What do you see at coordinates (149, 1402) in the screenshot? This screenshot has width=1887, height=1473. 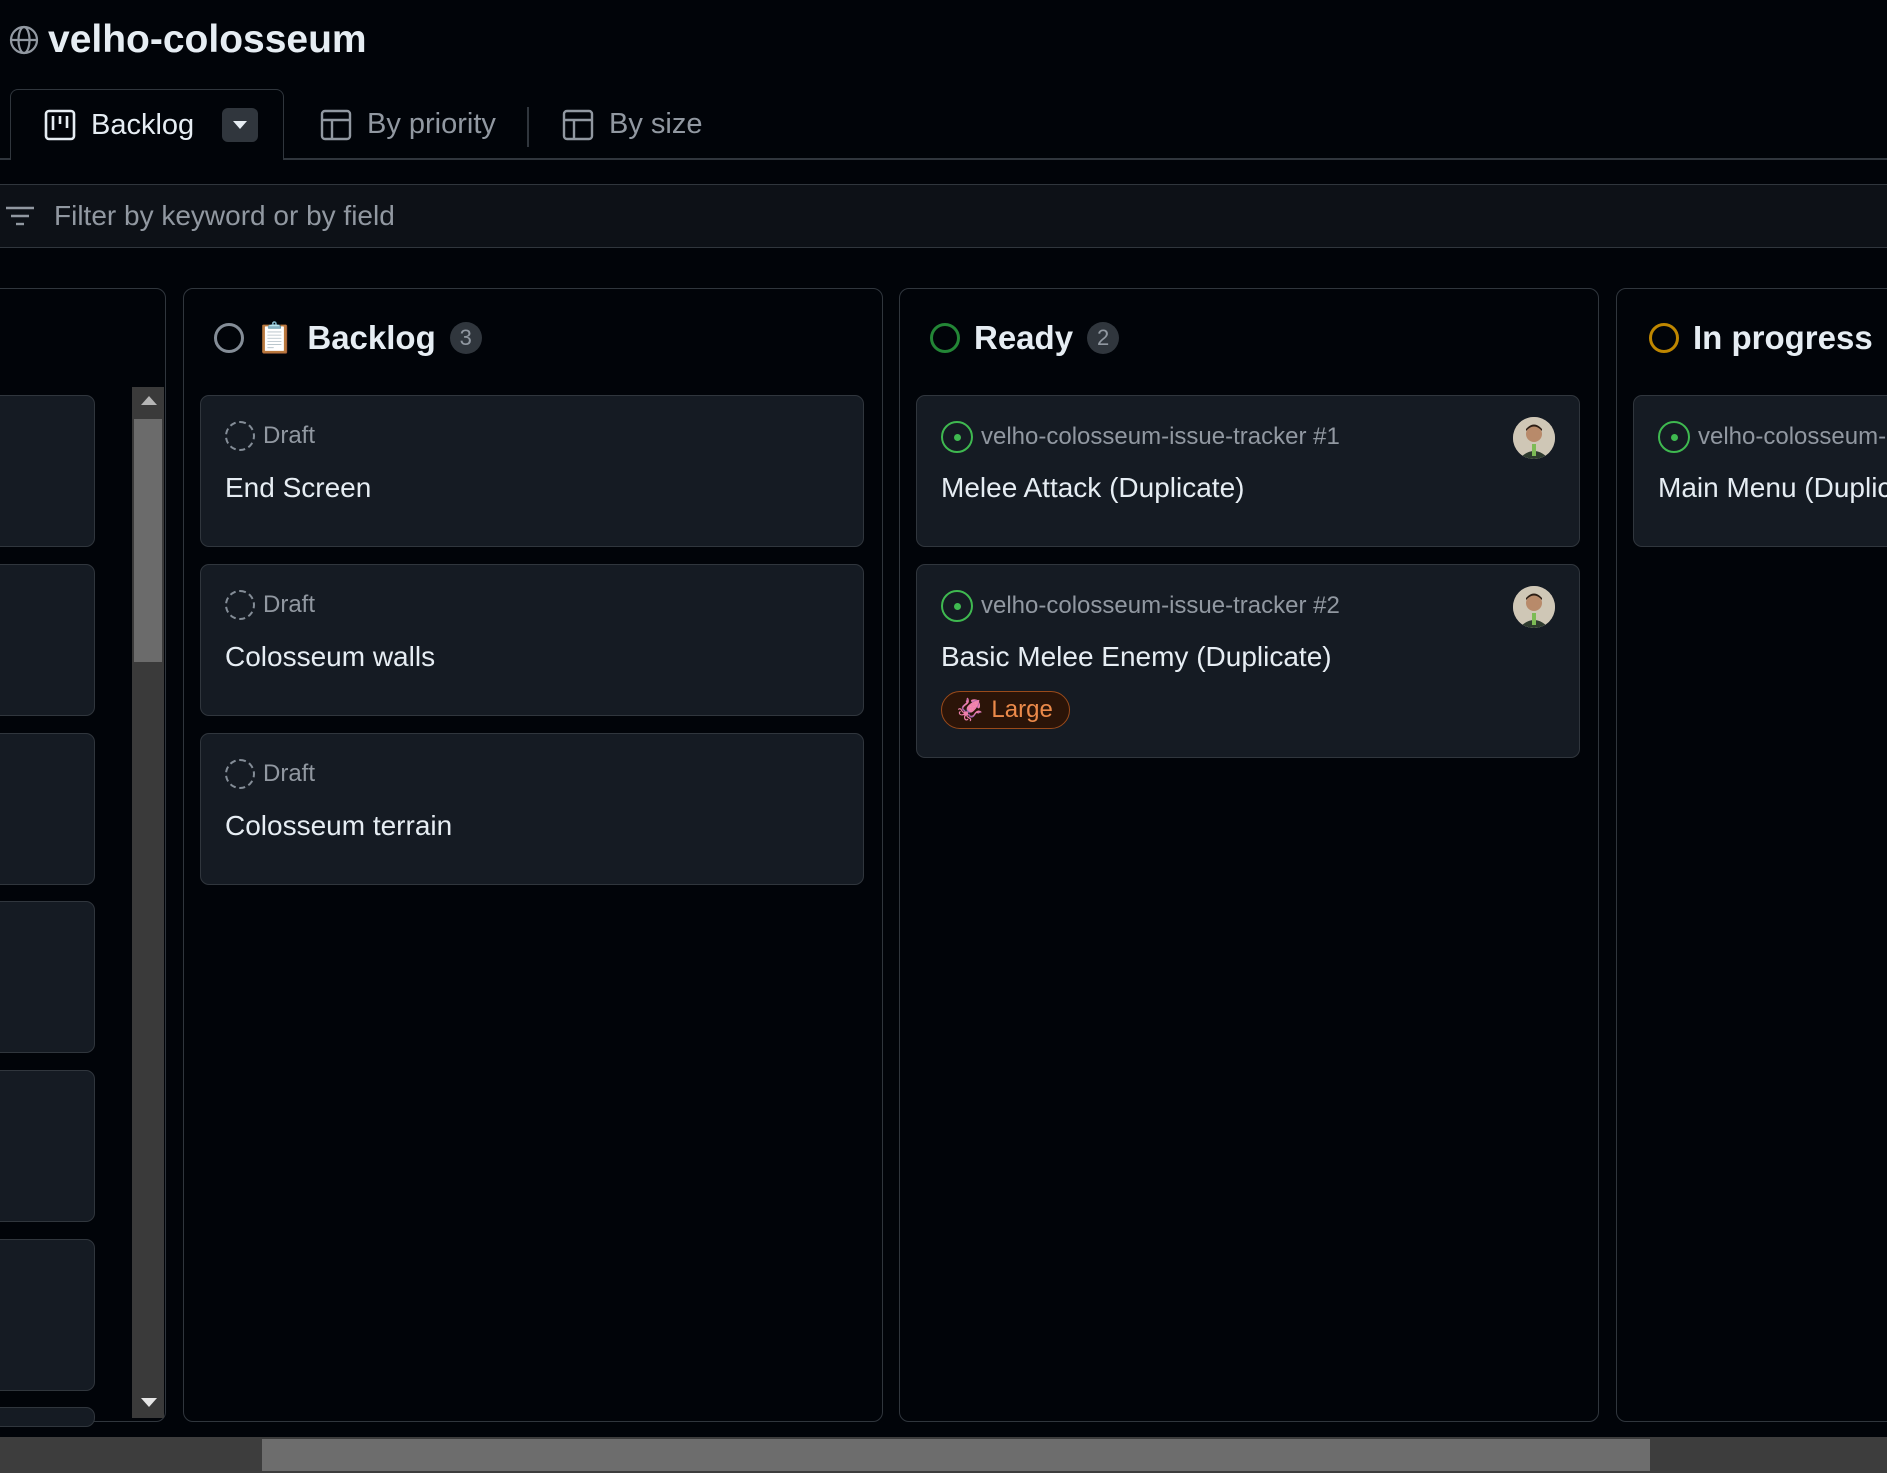 I see `scroll-down-arrow-icon` at bounding box center [149, 1402].